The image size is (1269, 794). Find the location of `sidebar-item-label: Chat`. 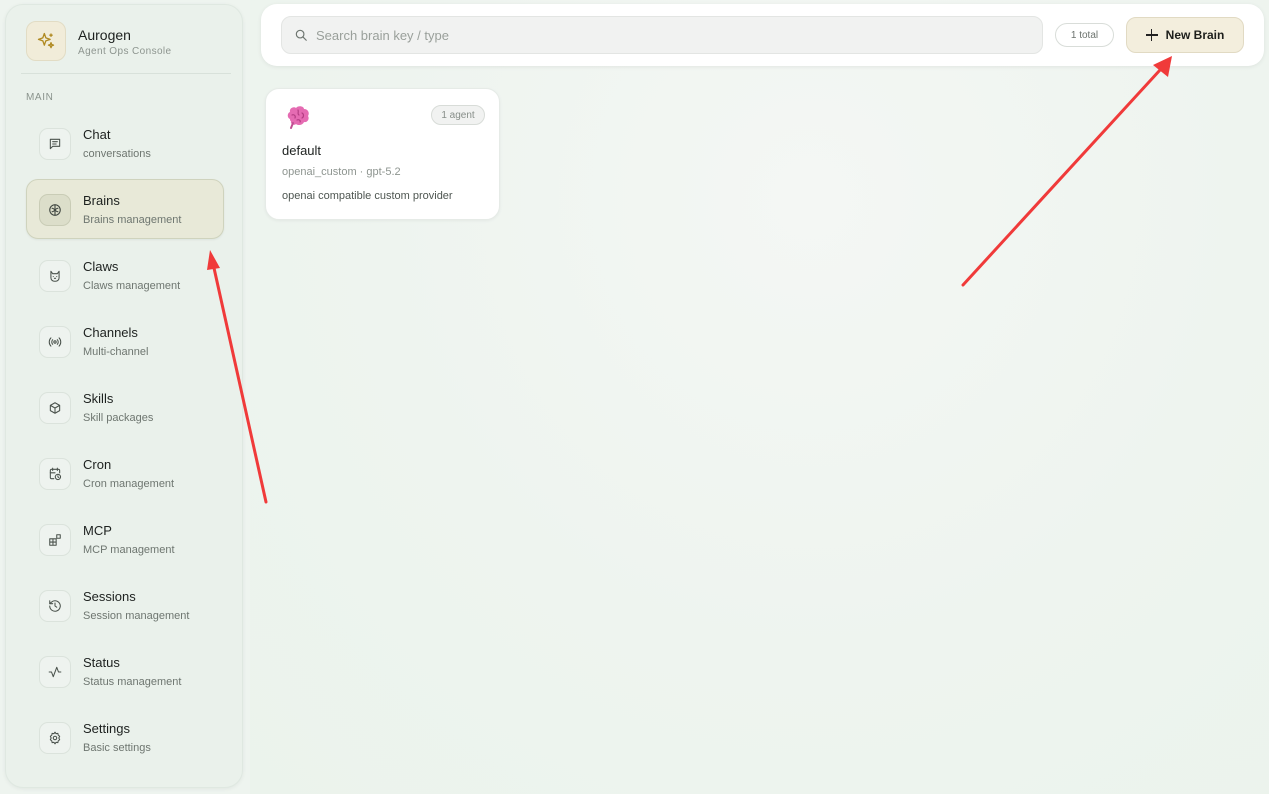

sidebar-item-label: Chat is located at coordinates (97, 134).